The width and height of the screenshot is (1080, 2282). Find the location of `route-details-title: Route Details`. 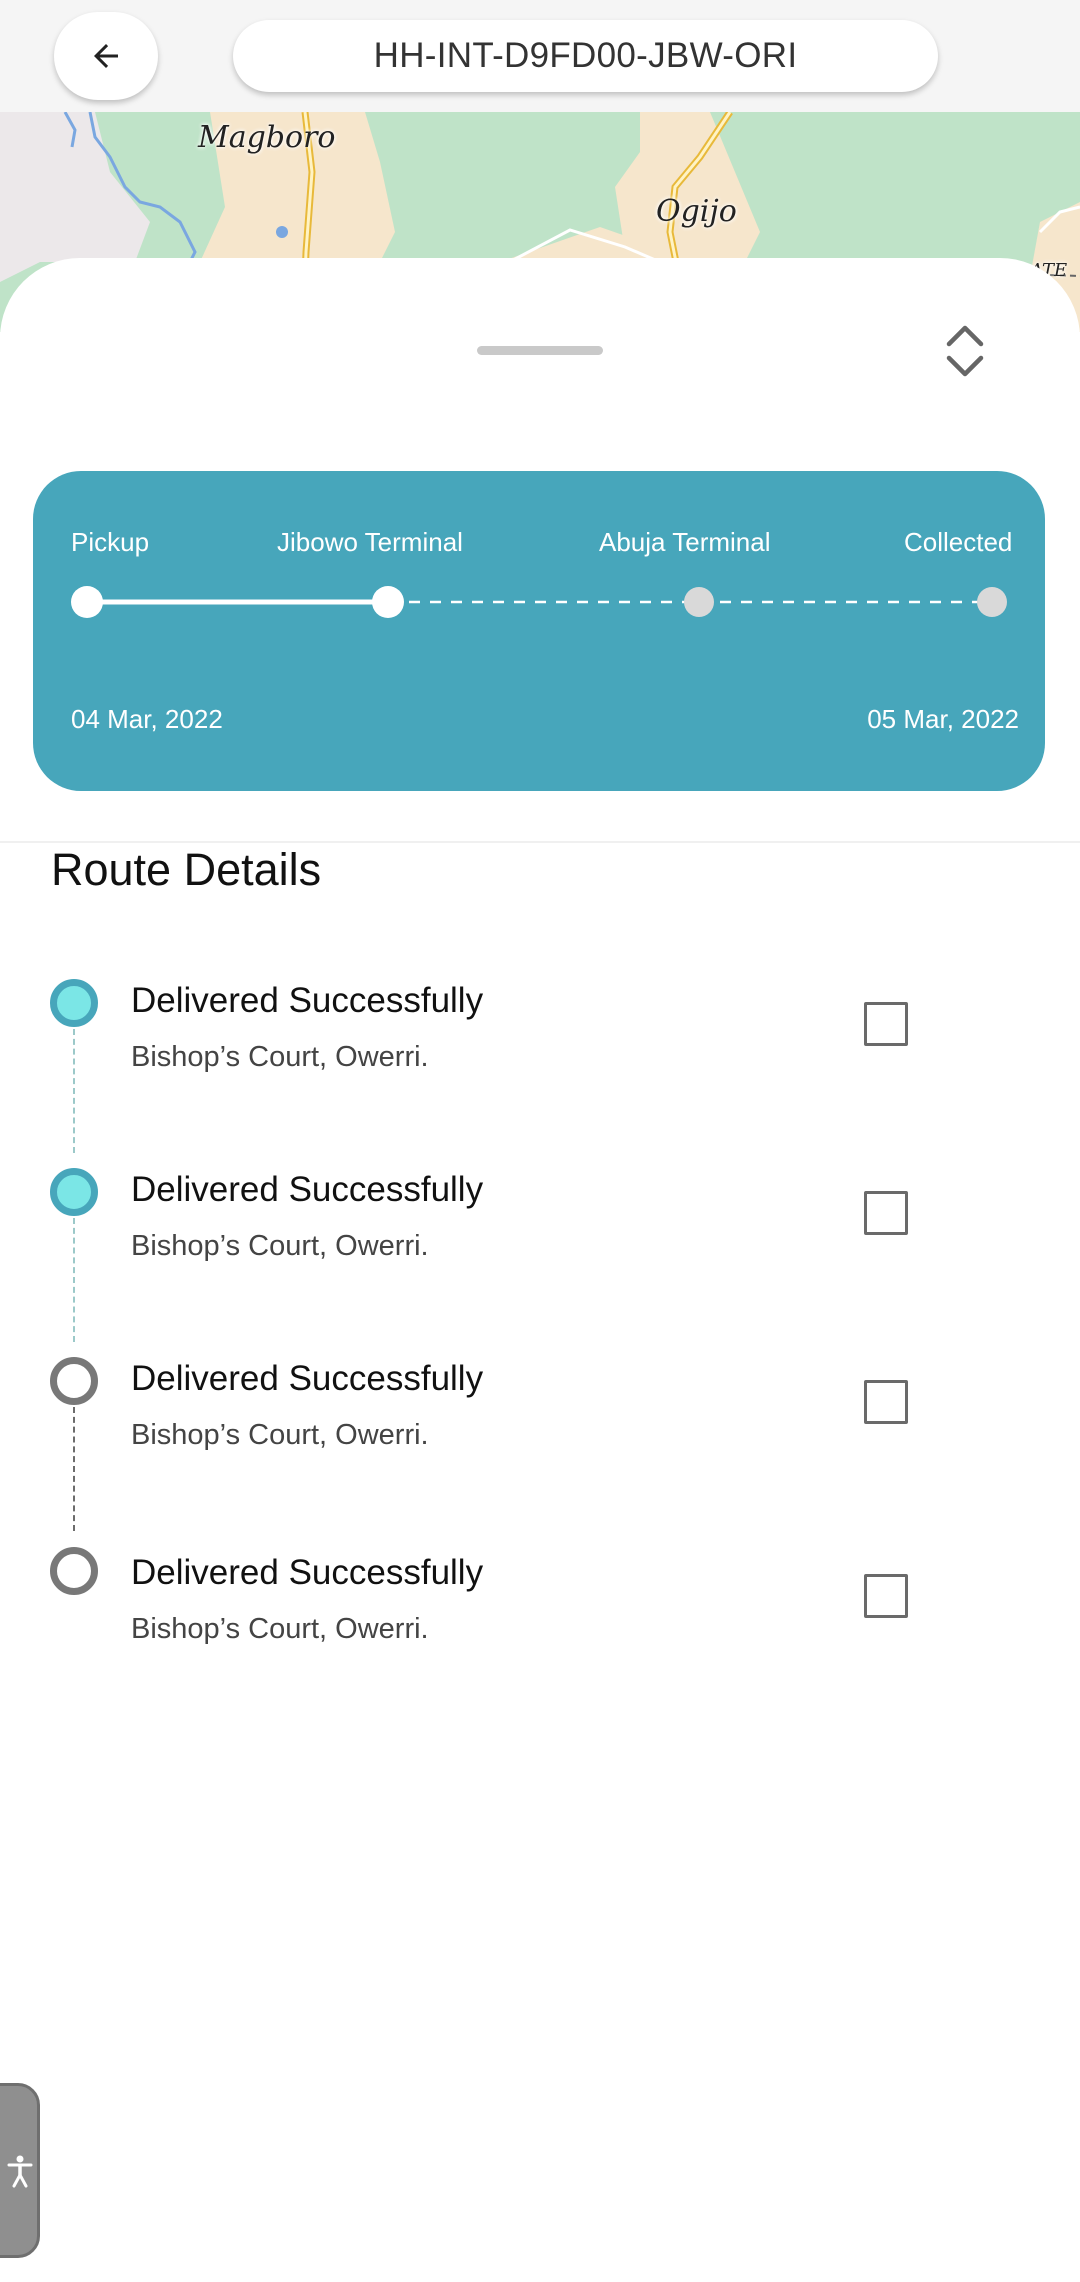

route-details-title: Route Details is located at coordinates (186, 869).